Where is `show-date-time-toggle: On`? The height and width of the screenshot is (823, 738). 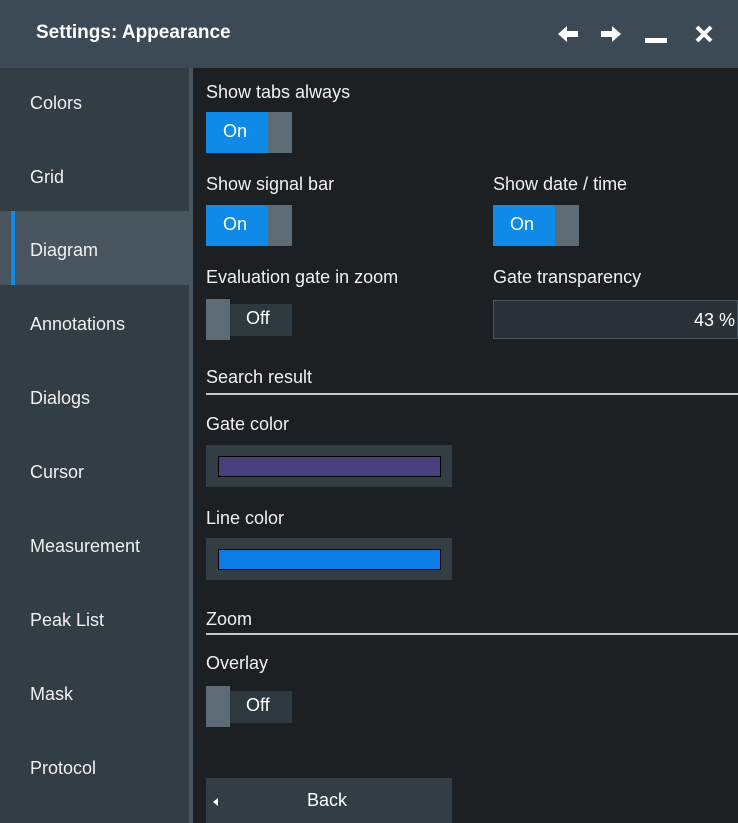
show-date-time-toggle: On is located at coordinates (536, 225).